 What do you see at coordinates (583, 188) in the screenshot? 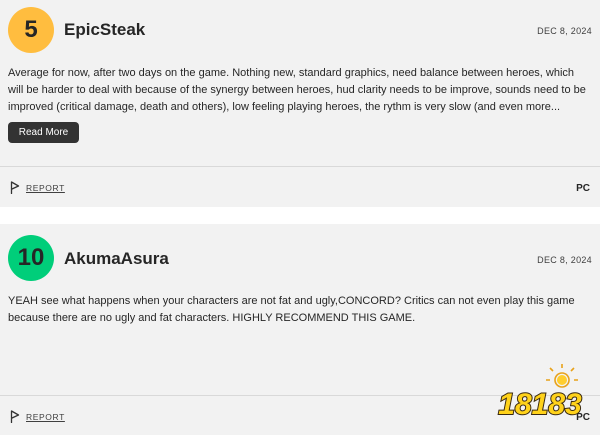
I see `platform-label: PC` at bounding box center [583, 188].